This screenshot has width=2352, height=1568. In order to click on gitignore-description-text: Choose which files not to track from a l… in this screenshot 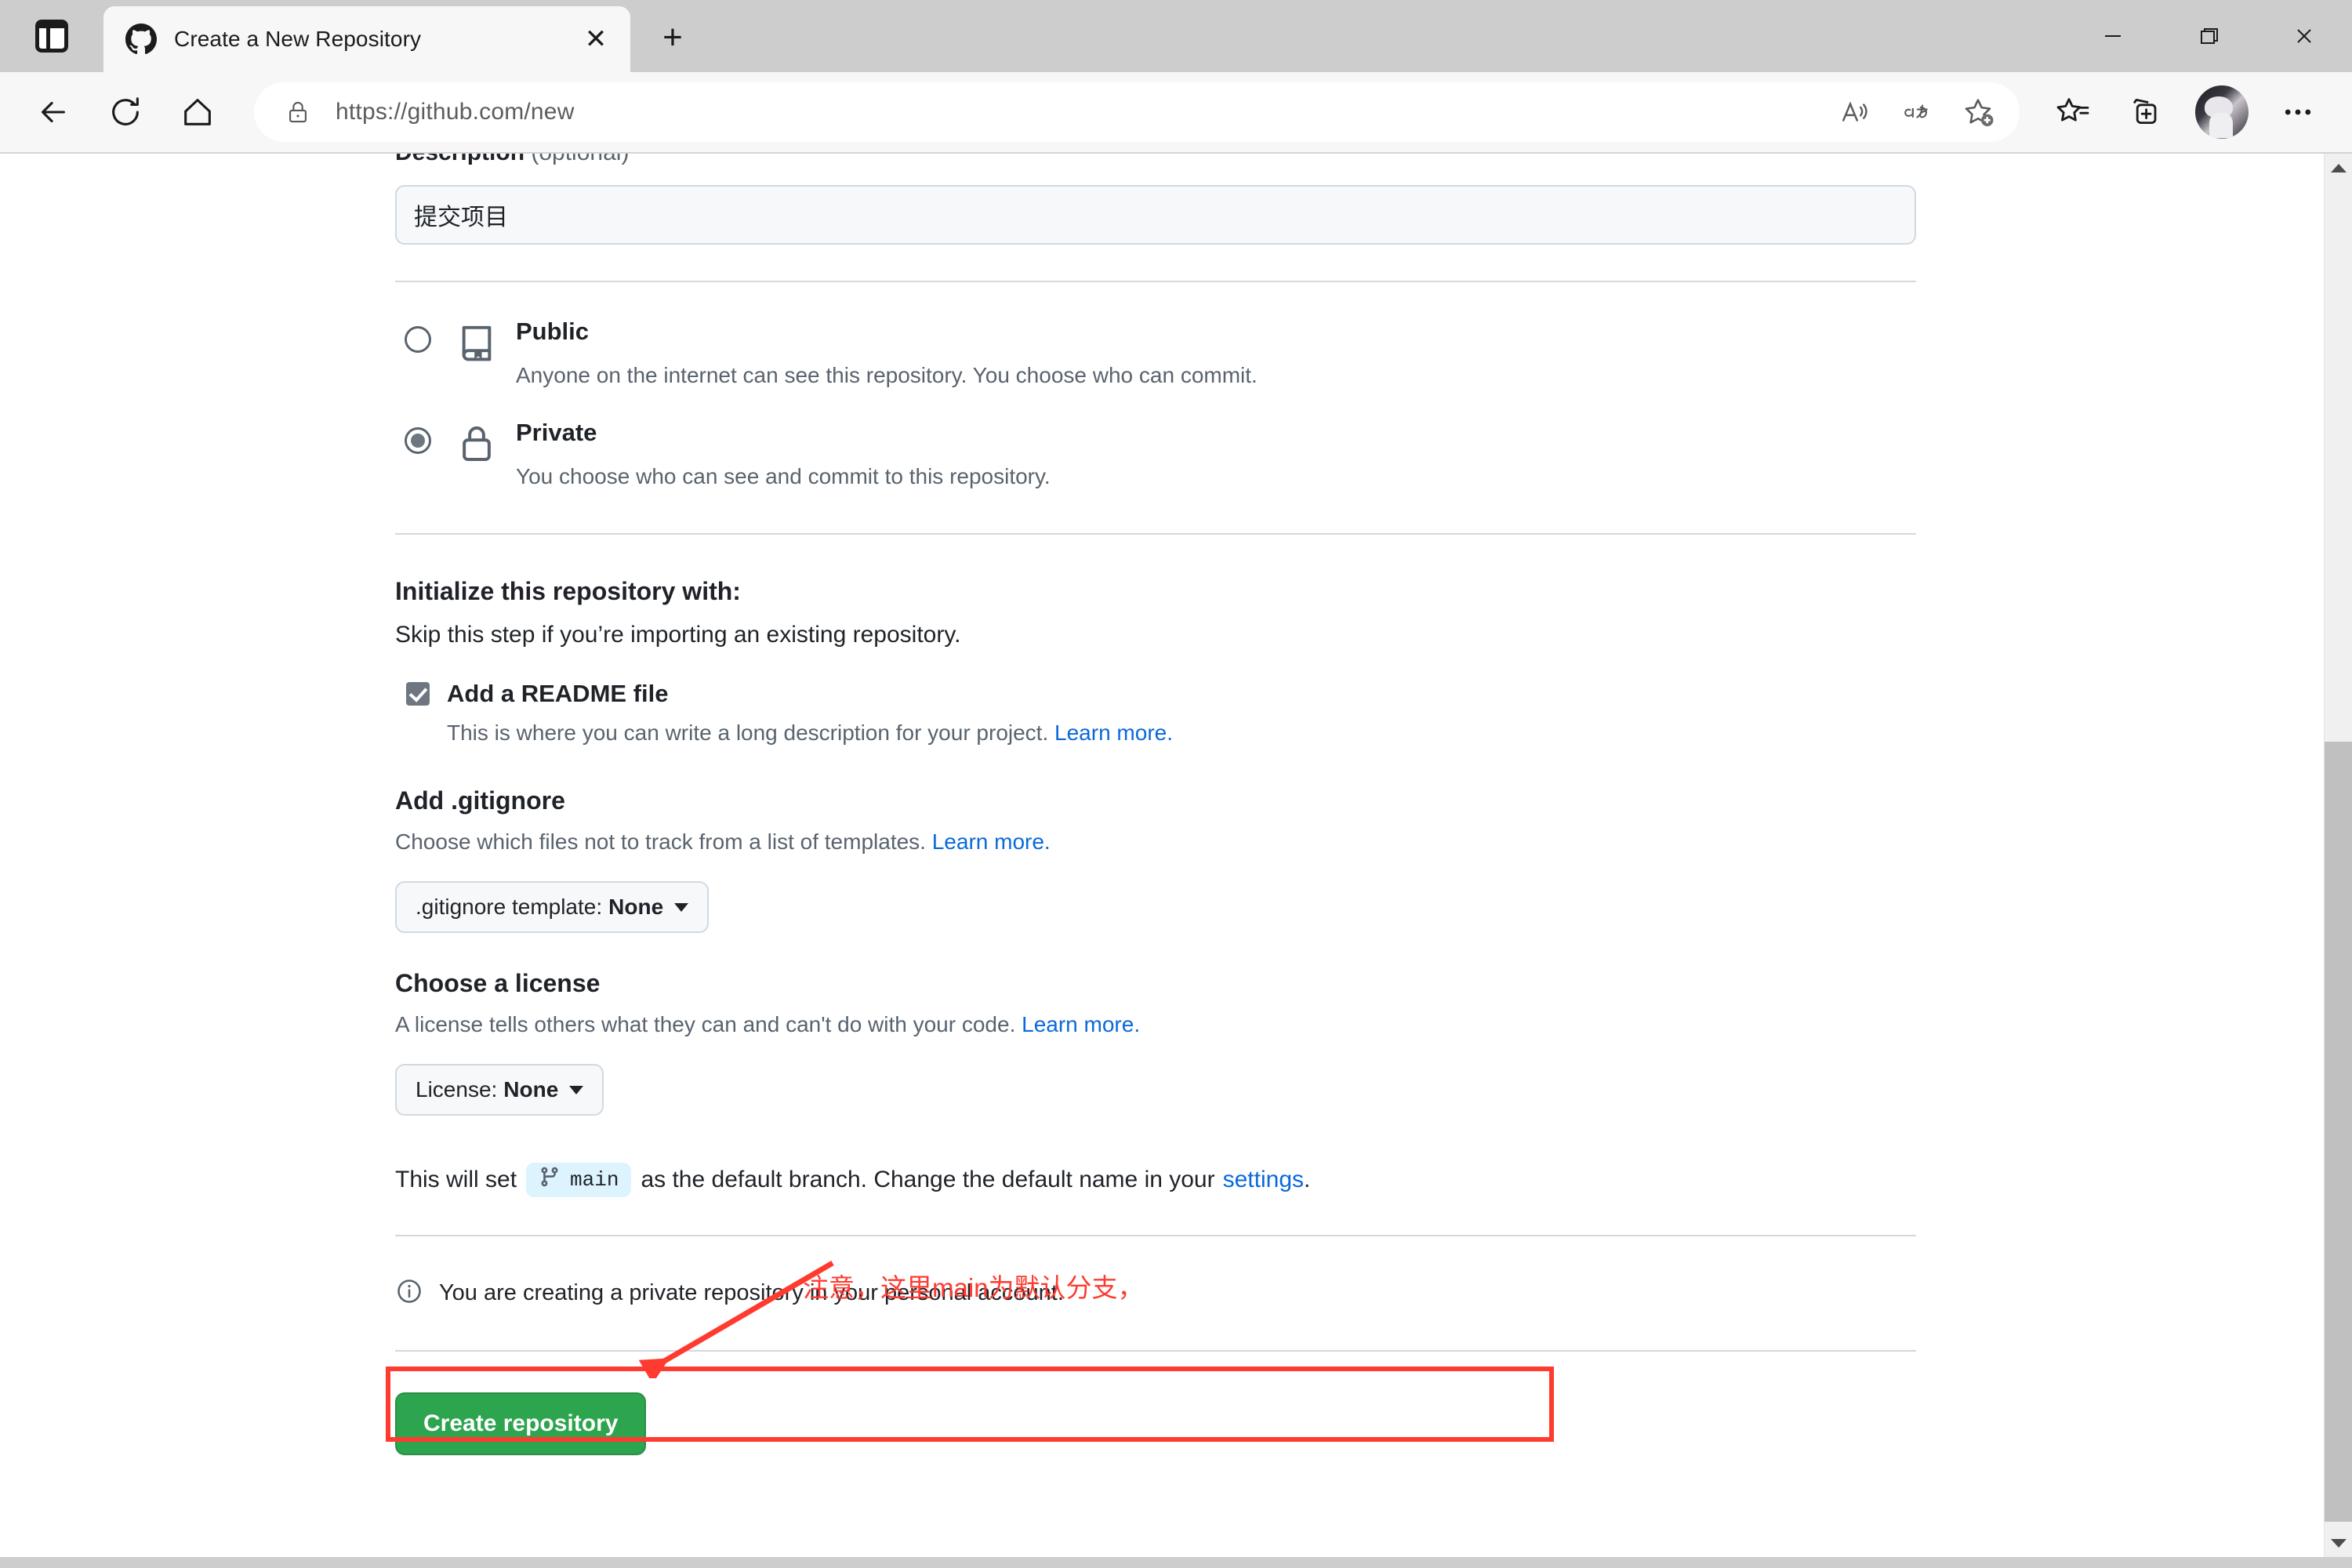, I will do `click(663, 842)`.